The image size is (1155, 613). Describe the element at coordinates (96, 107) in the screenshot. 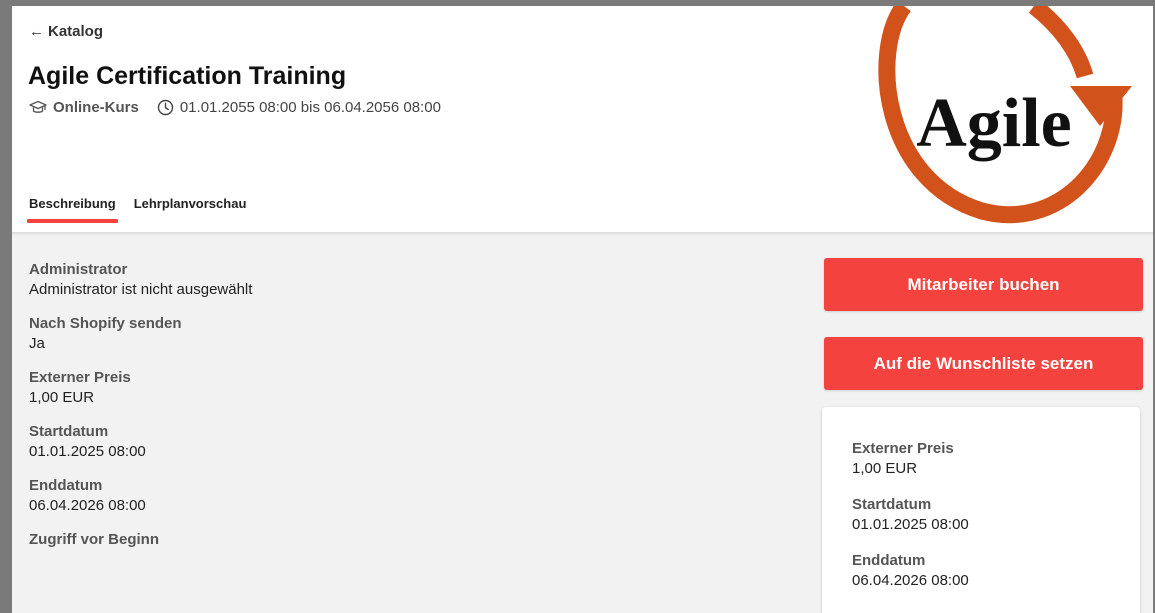

I see `course-type: Online-Kurs` at that location.